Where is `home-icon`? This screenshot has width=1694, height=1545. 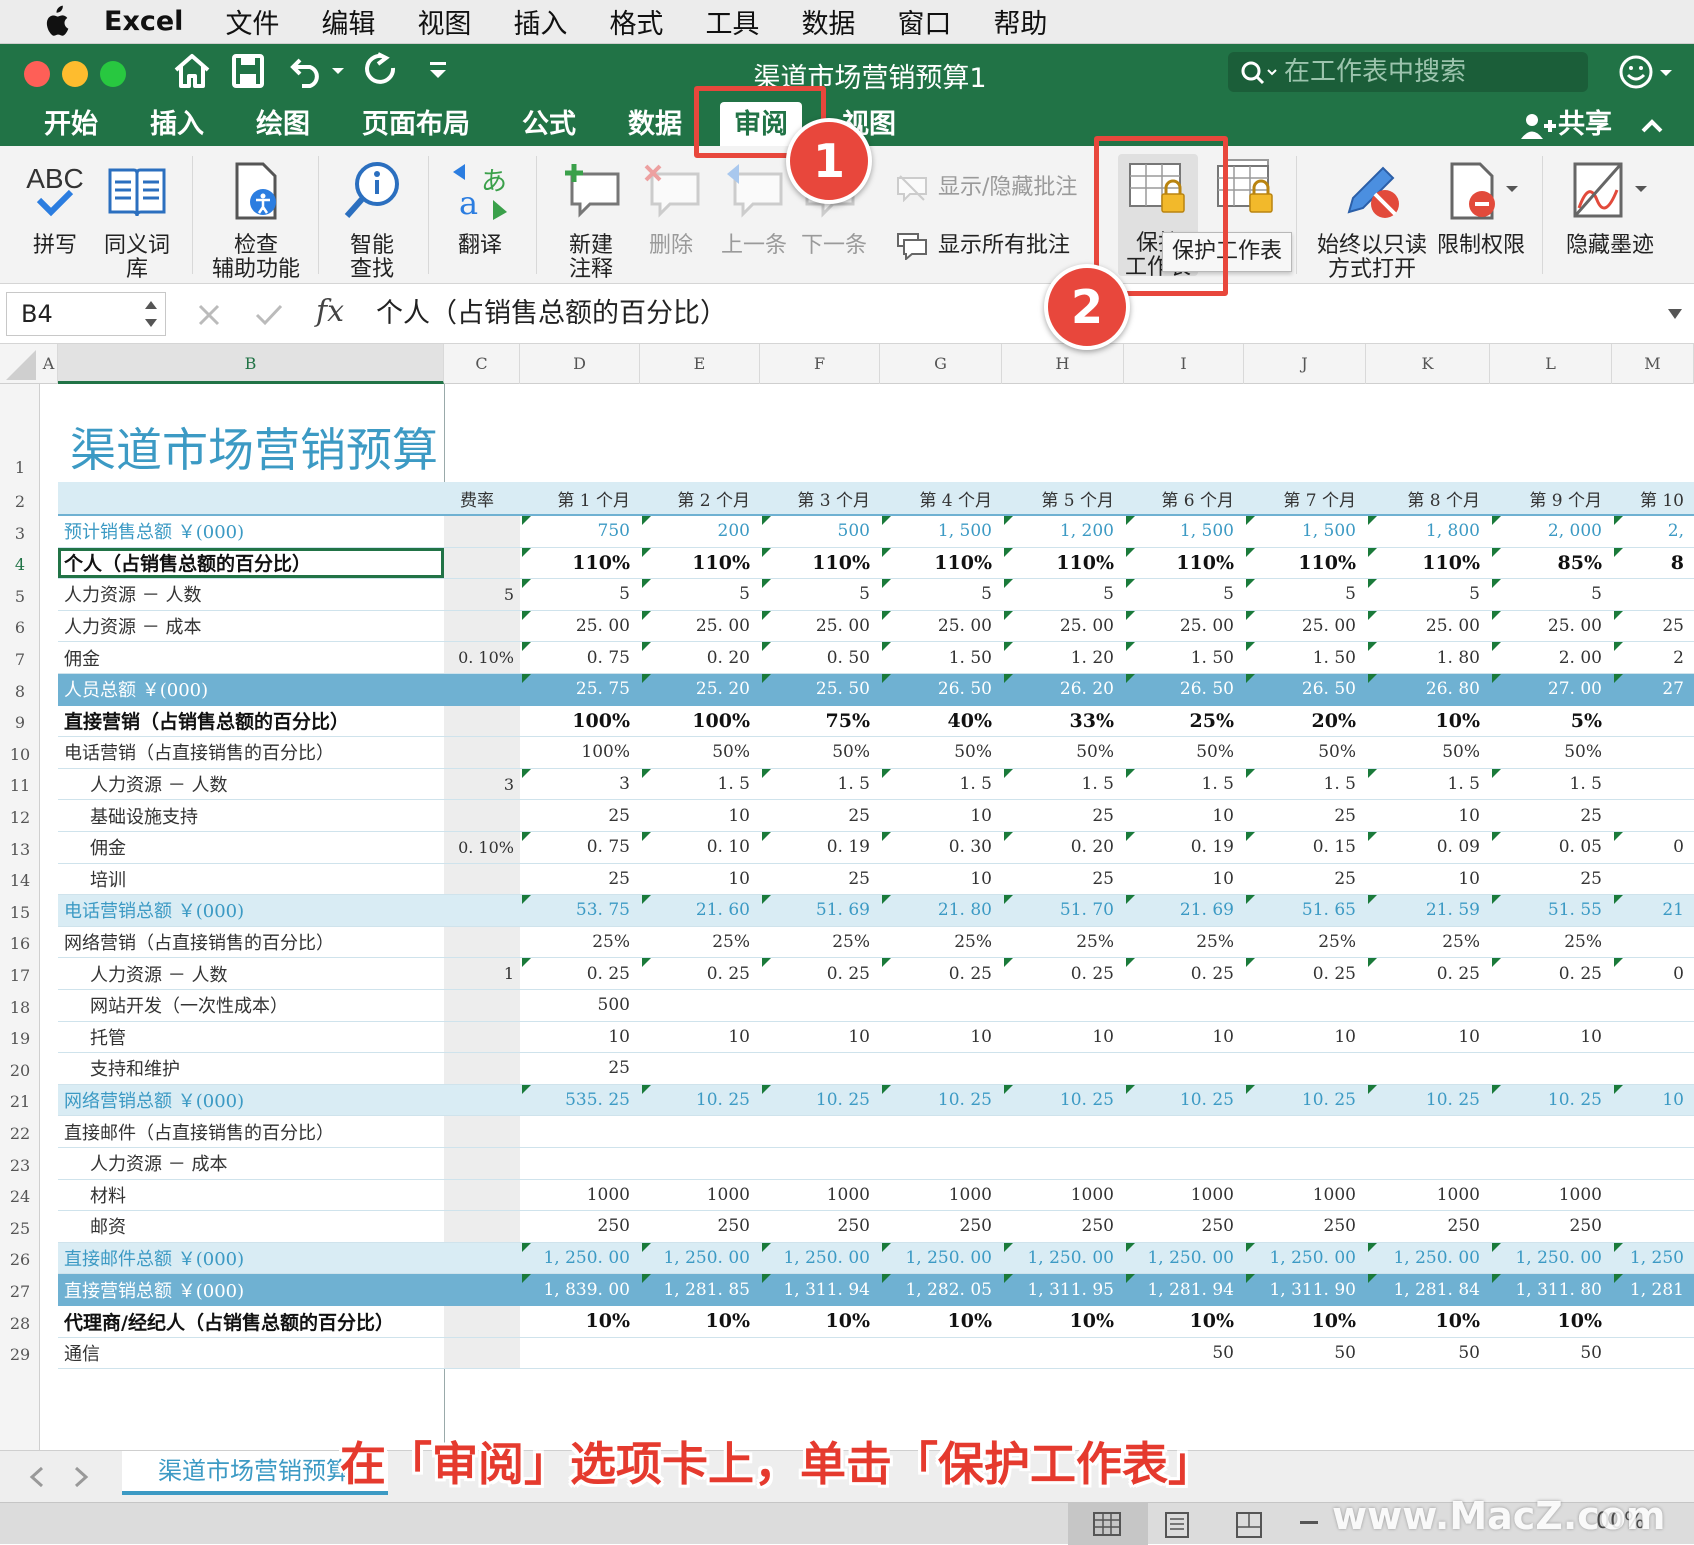 home-icon is located at coordinates (192, 71).